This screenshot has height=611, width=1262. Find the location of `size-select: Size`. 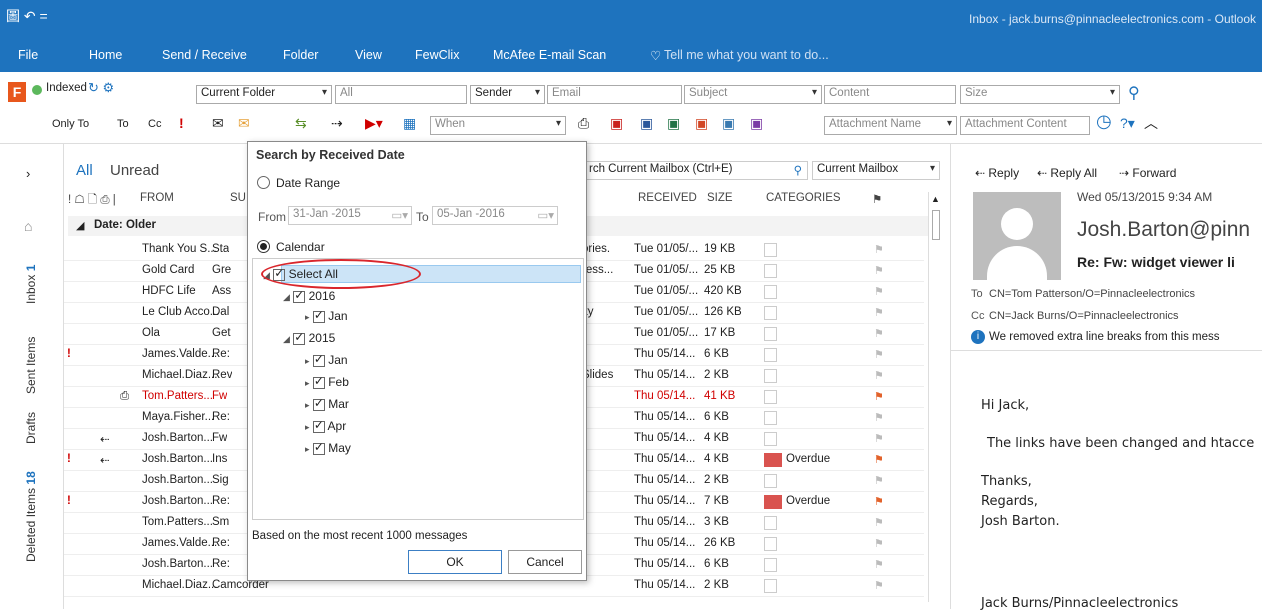

size-select: Size is located at coordinates (1040, 94).